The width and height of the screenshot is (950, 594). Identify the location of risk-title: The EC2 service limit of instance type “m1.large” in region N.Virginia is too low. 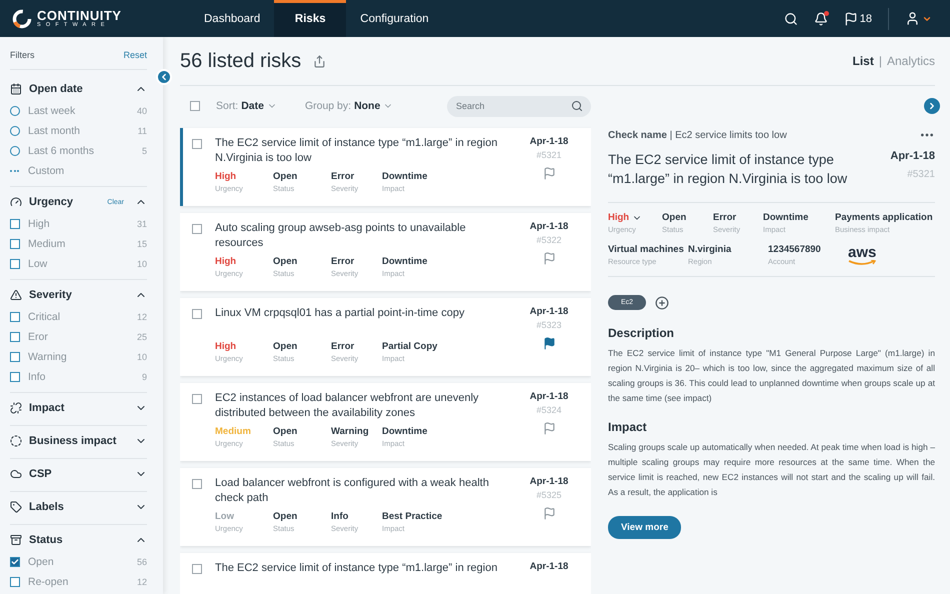
(356, 151).